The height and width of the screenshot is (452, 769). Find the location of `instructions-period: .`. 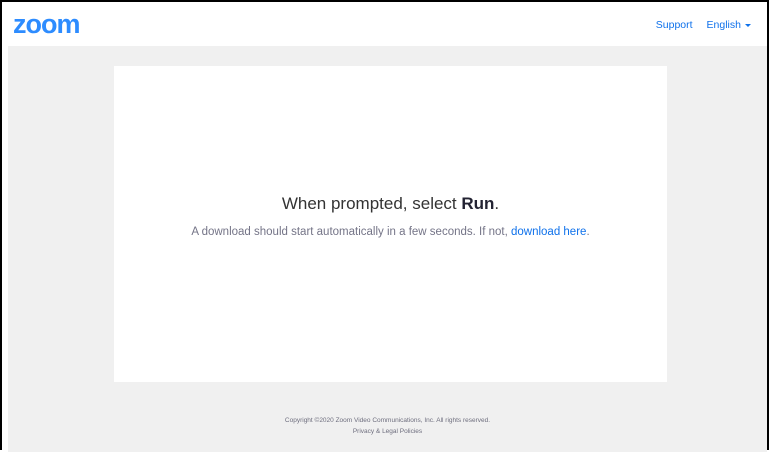

instructions-period: . is located at coordinates (588, 232).